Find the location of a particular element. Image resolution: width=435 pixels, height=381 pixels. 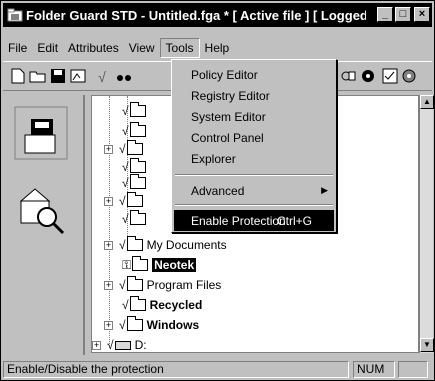

properties-icon is located at coordinates (78, 77).